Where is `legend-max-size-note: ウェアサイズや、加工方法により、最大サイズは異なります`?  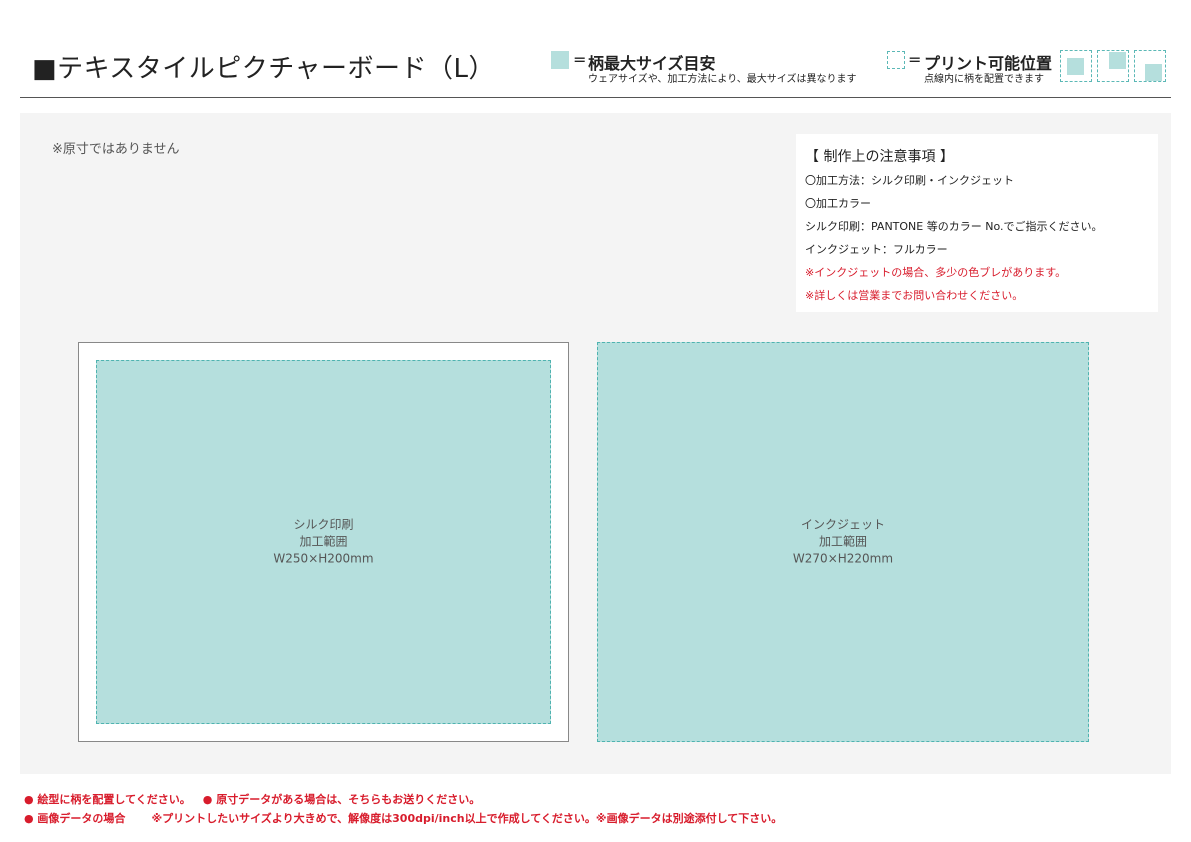 legend-max-size-note: ウェアサイズや、加工方法により、最大サイズは異なります is located at coordinates (722, 79).